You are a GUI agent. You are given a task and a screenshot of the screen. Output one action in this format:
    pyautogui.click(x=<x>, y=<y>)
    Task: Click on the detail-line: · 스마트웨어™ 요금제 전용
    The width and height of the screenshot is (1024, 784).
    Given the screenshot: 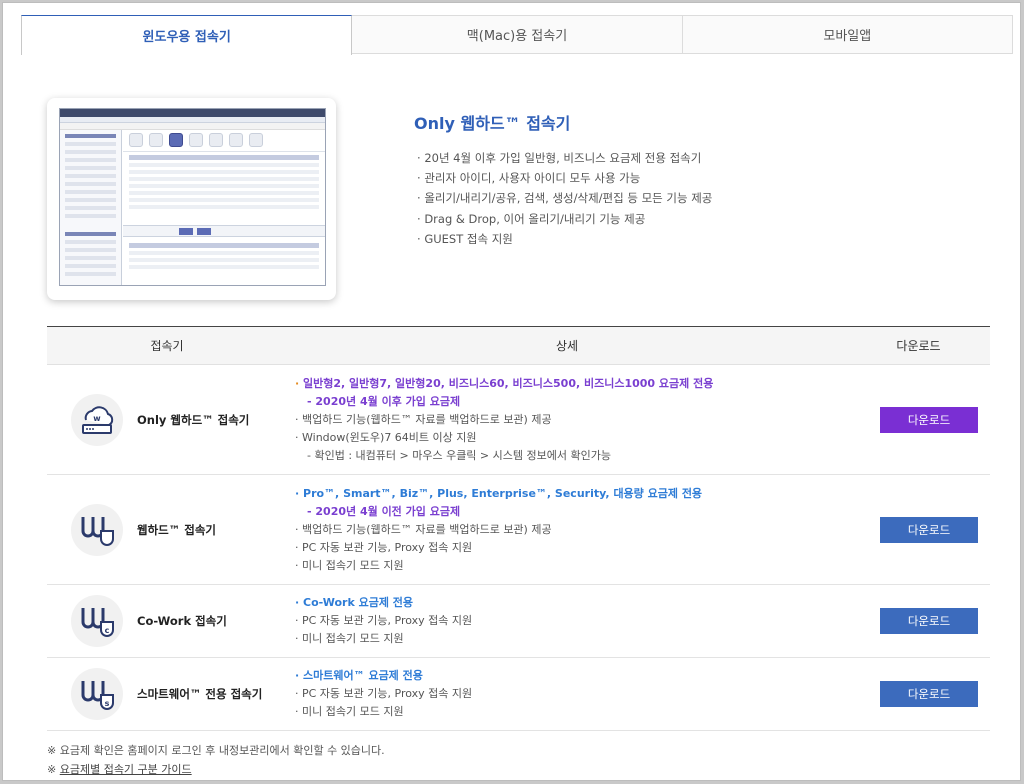 What is the action you would take?
    pyautogui.click(x=359, y=675)
    